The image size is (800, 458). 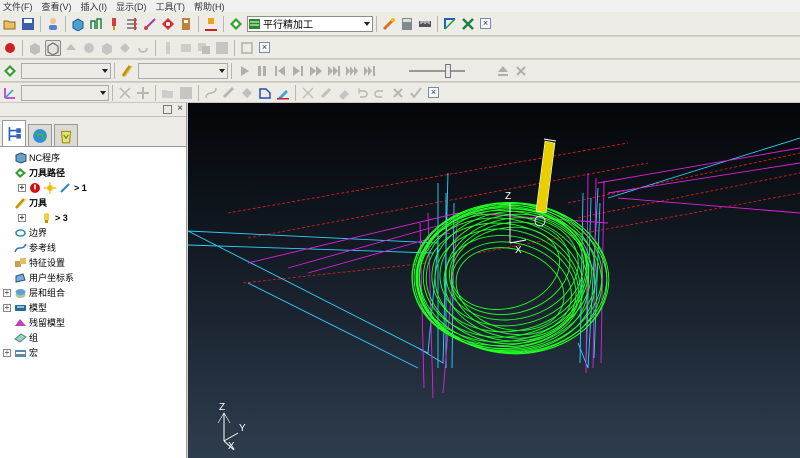 What do you see at coordinates (433, 92) in the screenshot?
I see `edit-toolbar-close-icon: ×` at bounding box center [433, 92].